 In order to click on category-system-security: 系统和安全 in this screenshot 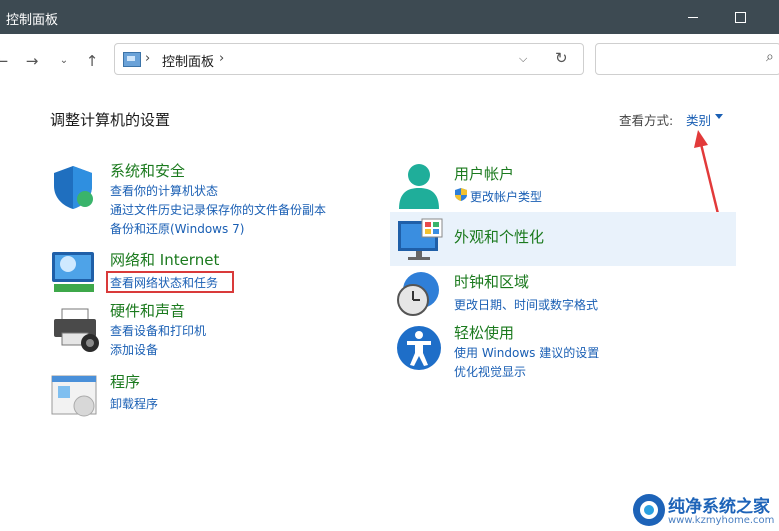, I will do `click(147, 170)`.